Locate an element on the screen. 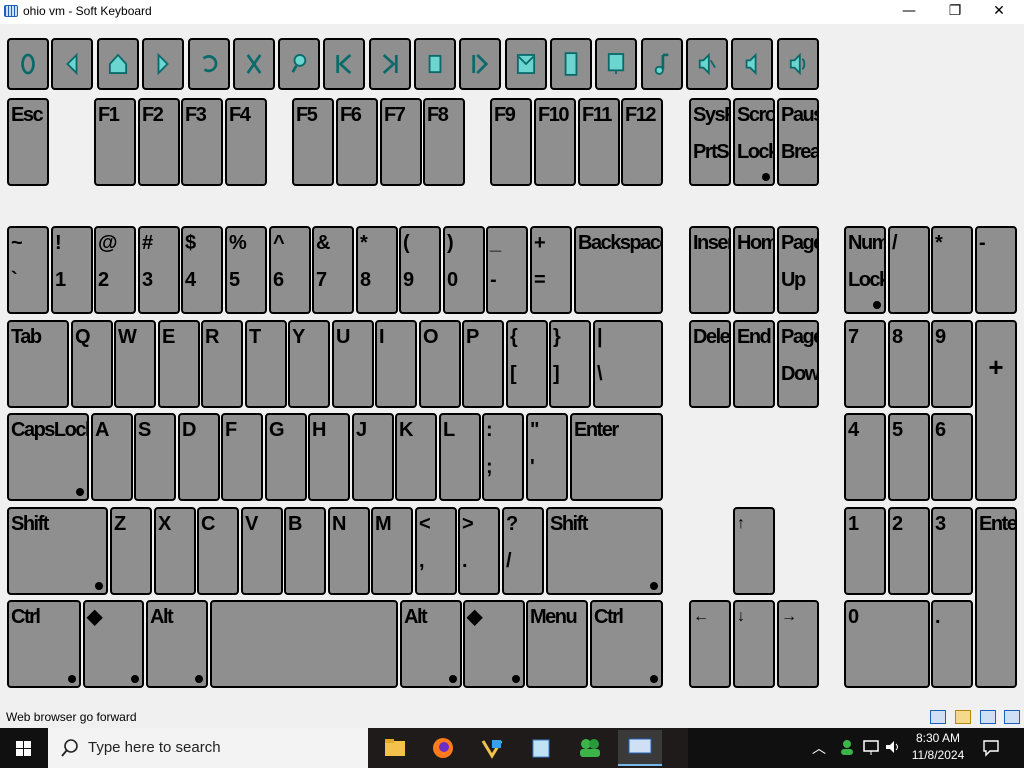 Image resolution: width=1024 pixels, height=773 pixels. key-p: P is located at coordinates (483, 364).